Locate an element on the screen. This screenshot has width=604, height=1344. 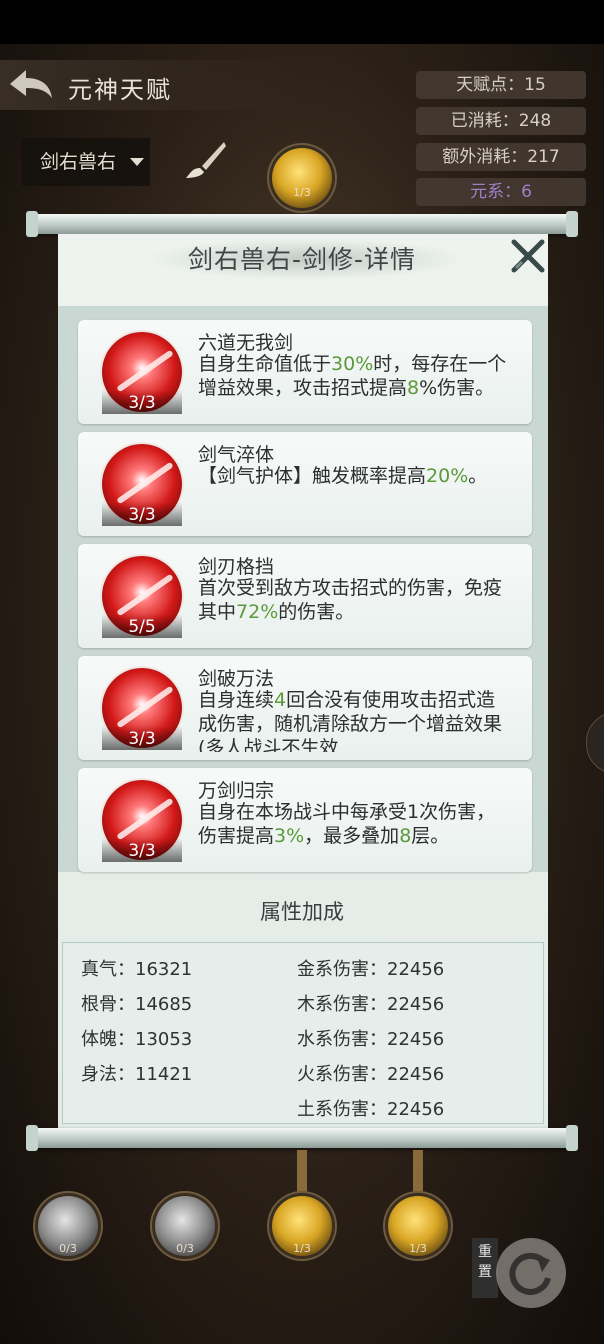
rotate-icon is located at coordinates (530, 1273).